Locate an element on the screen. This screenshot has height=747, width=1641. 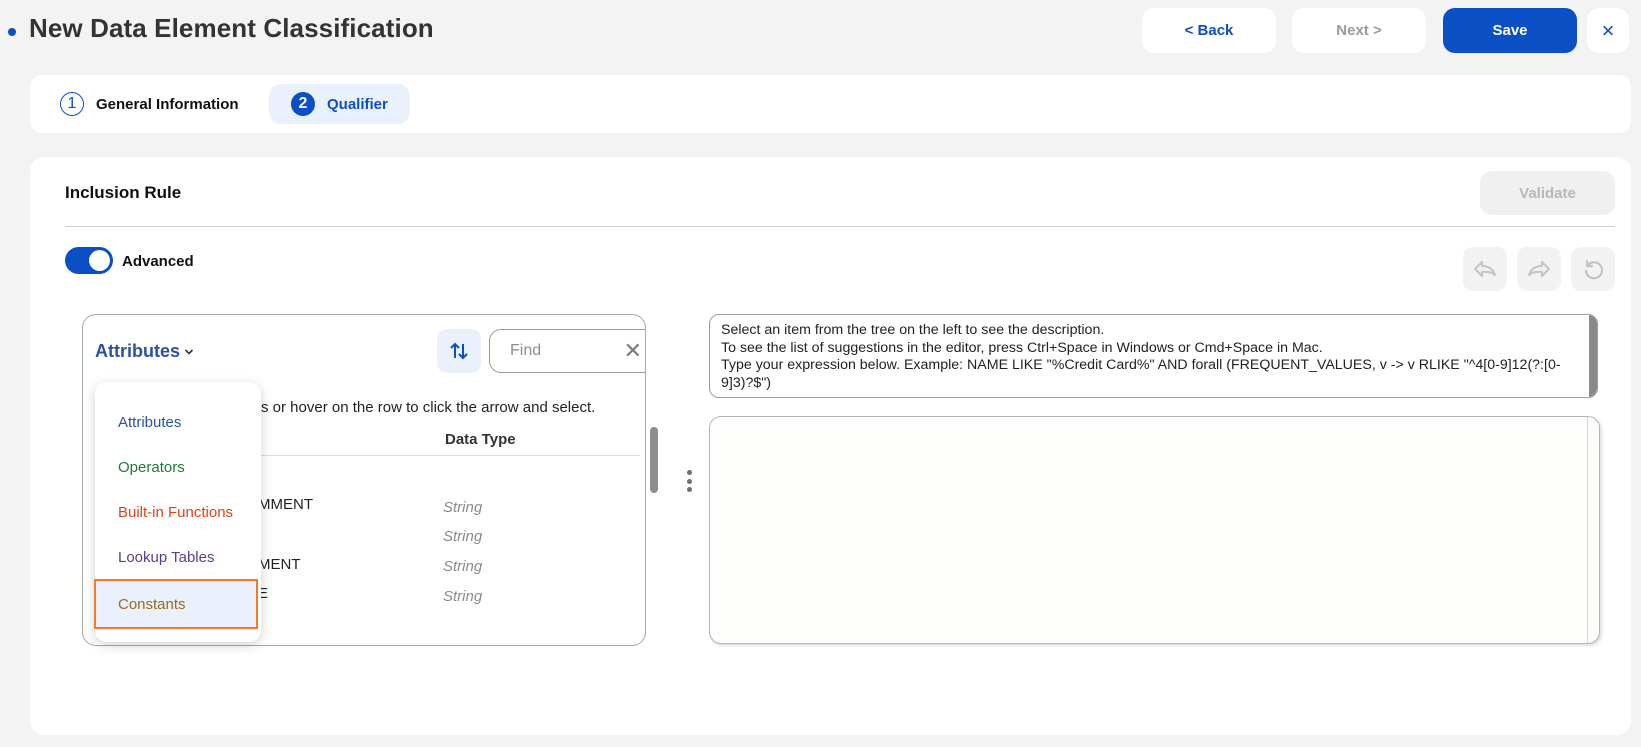
validate-button: Validate is located at coordinates (1547, 193).